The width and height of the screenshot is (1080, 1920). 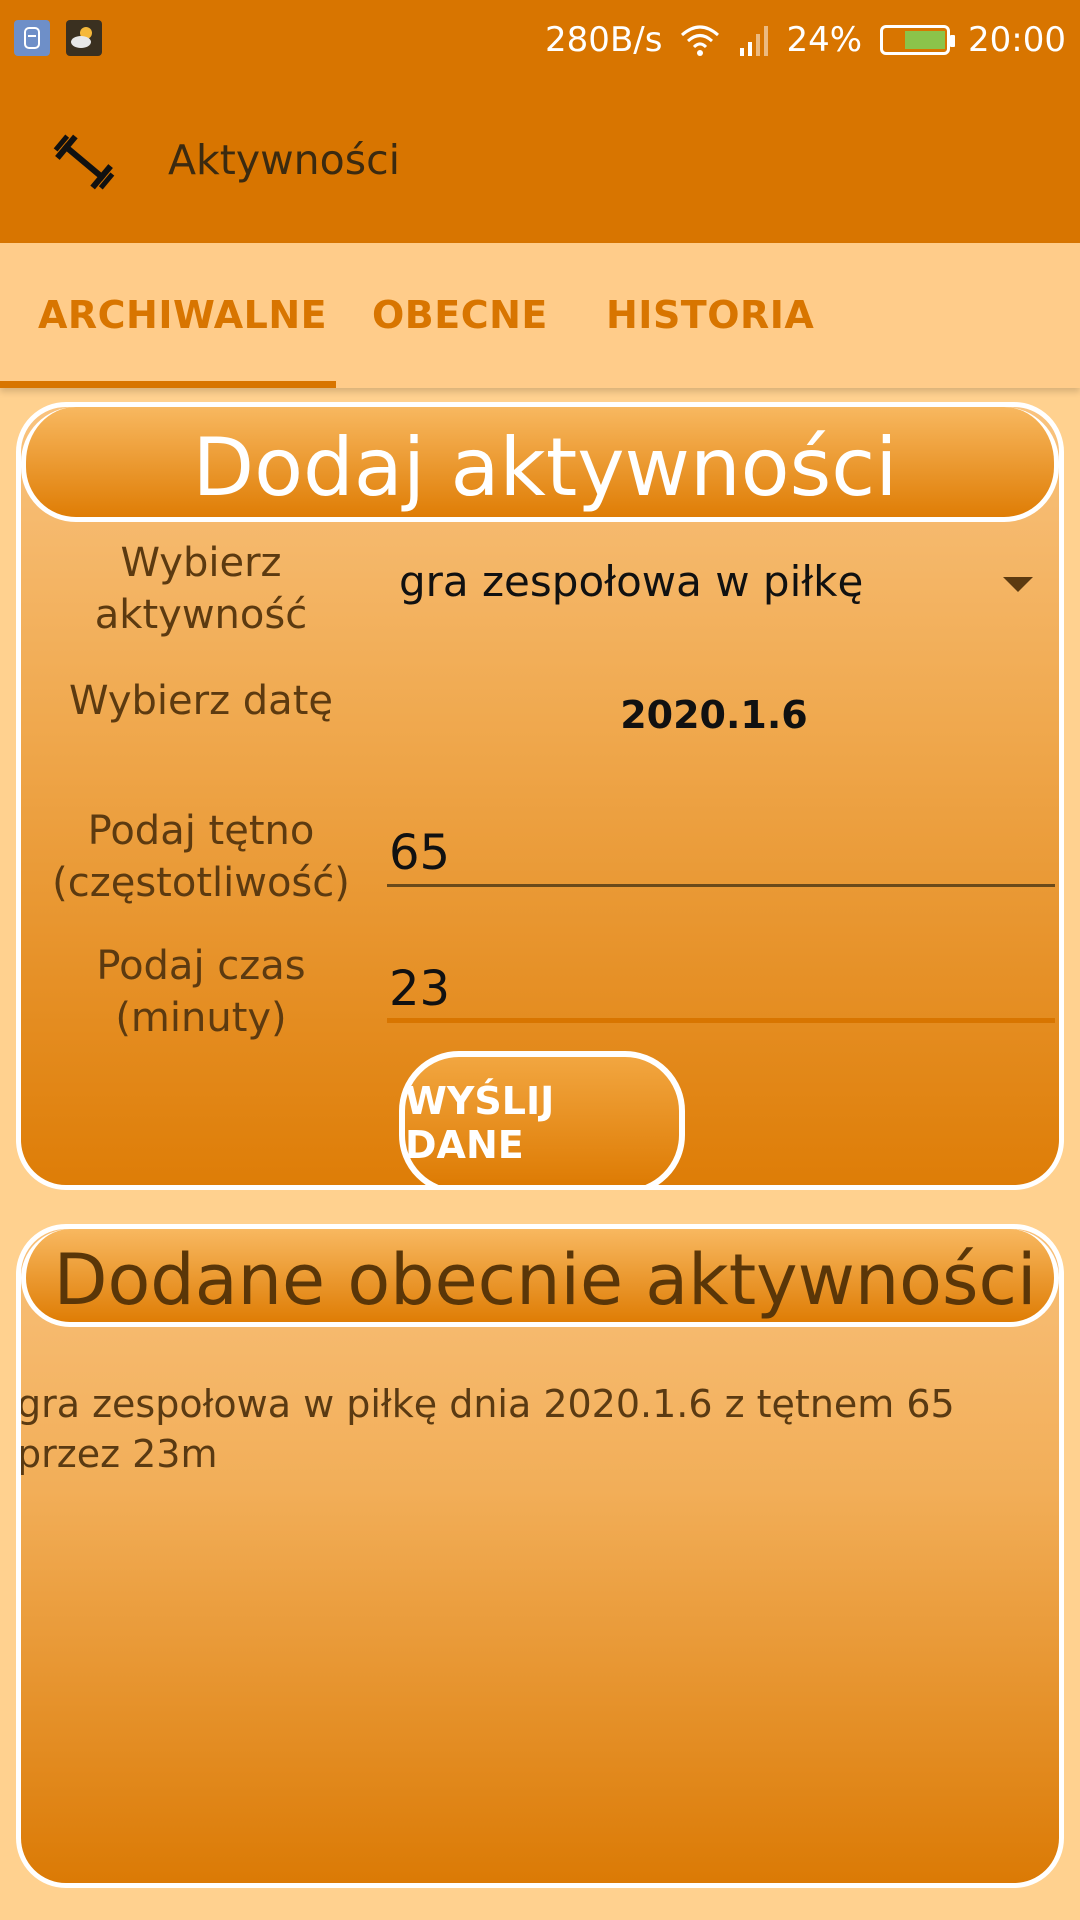 What do you see at coordinates (201, 701) in the screenshot?
I see `date-label: Wybierz datę` at bounding box center [201, 701].